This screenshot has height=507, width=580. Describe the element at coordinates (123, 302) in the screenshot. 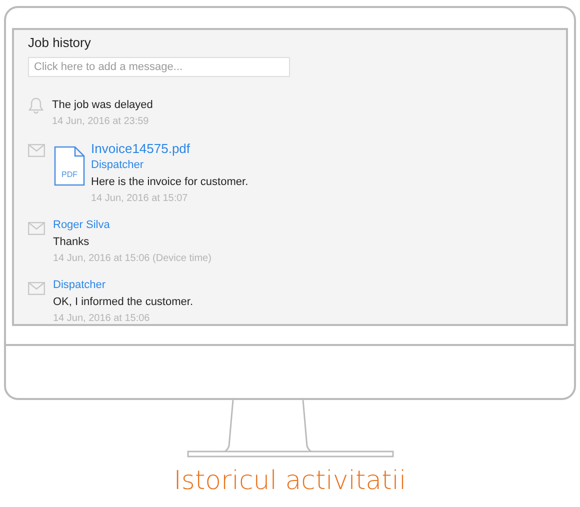

I see `message-text: OK, I informed the customer.` at that location.